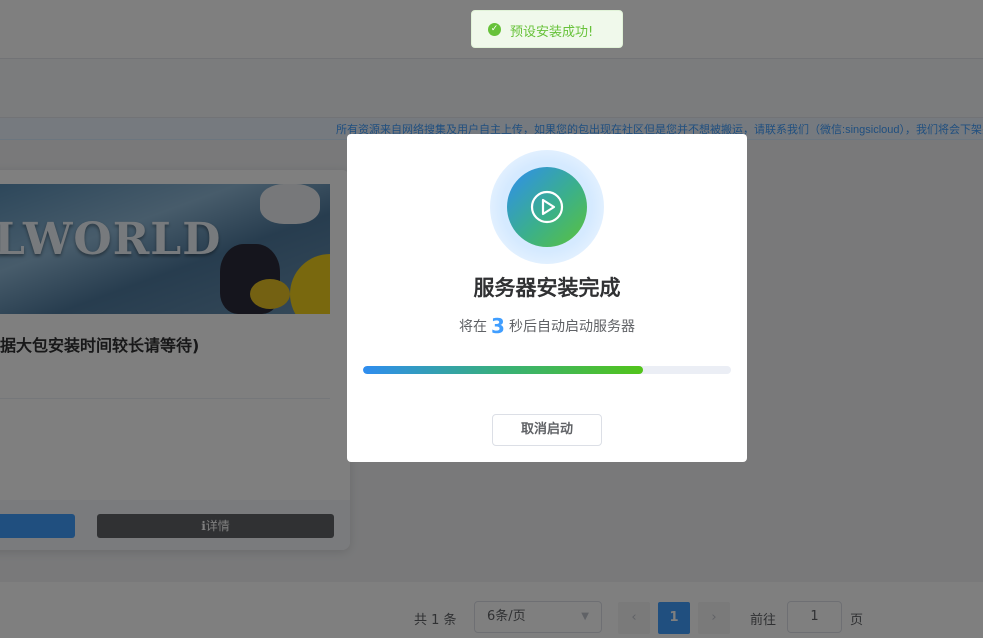 The image size is (983, 638). I want to click on countdown-text: 将在 3 秒后自动启动服务器, so click(547, 326).